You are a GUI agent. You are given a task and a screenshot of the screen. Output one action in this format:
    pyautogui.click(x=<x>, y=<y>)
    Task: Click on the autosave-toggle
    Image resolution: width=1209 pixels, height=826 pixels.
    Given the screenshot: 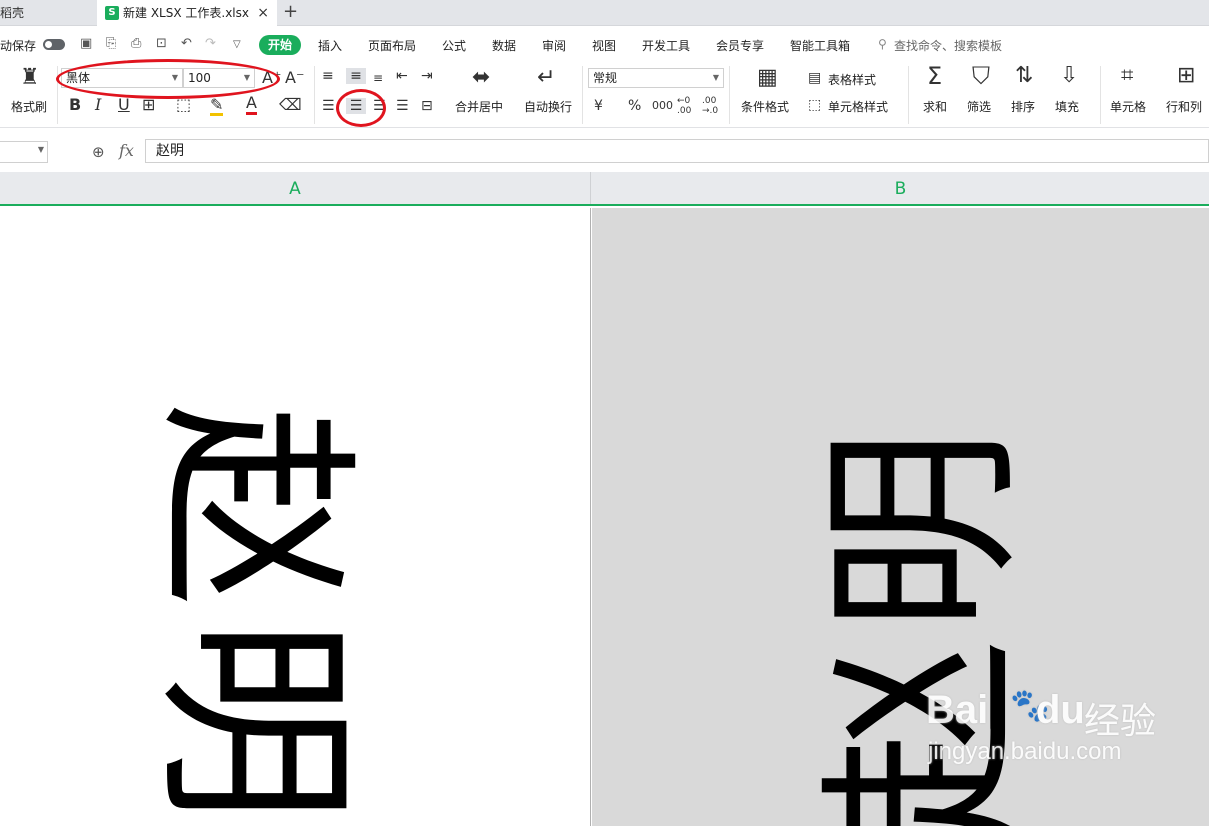 What is the action you would take?
    pyautogui.click(x=54, y=44)
    